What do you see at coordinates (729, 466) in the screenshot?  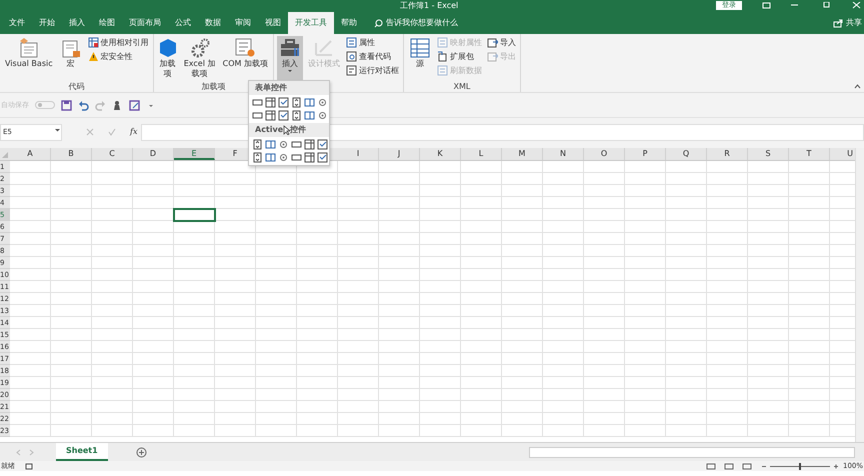 I see `page-layout-icon` at bounding box center [729, 466].